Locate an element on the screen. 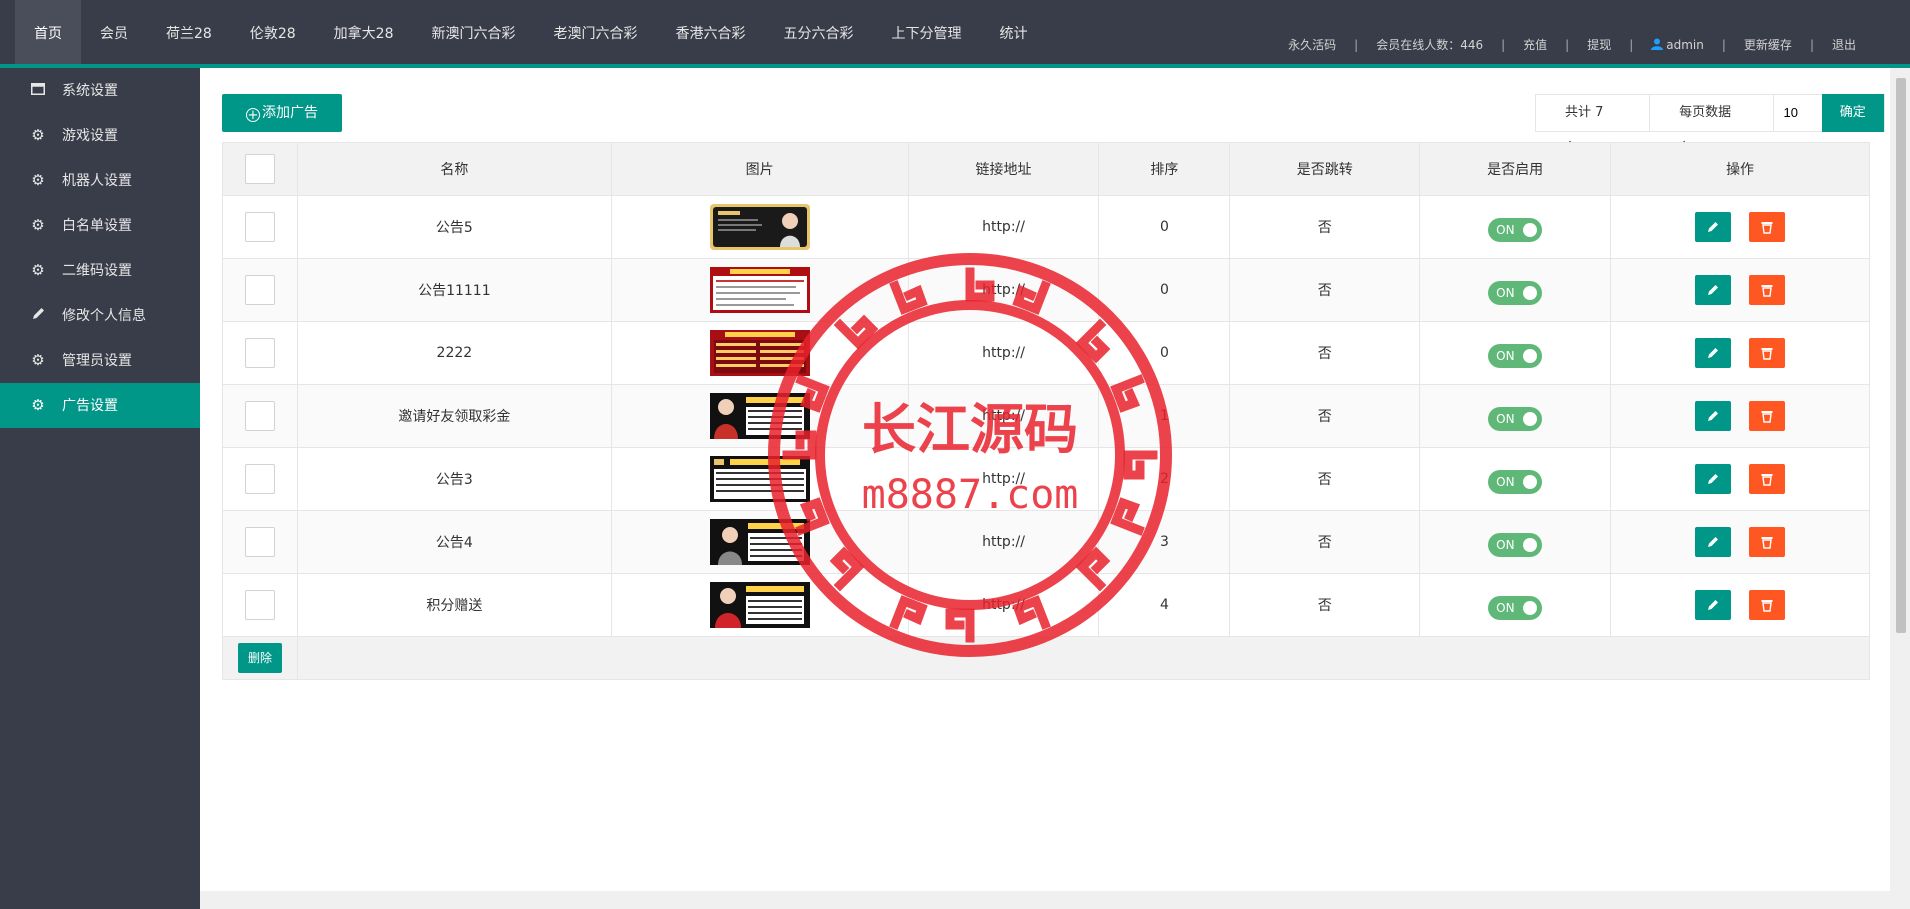 The height and width of the screenshot is (909, 1910). nav-old-macau-lottery: 老澳门六合彩 is located at coordinates (595, 32).